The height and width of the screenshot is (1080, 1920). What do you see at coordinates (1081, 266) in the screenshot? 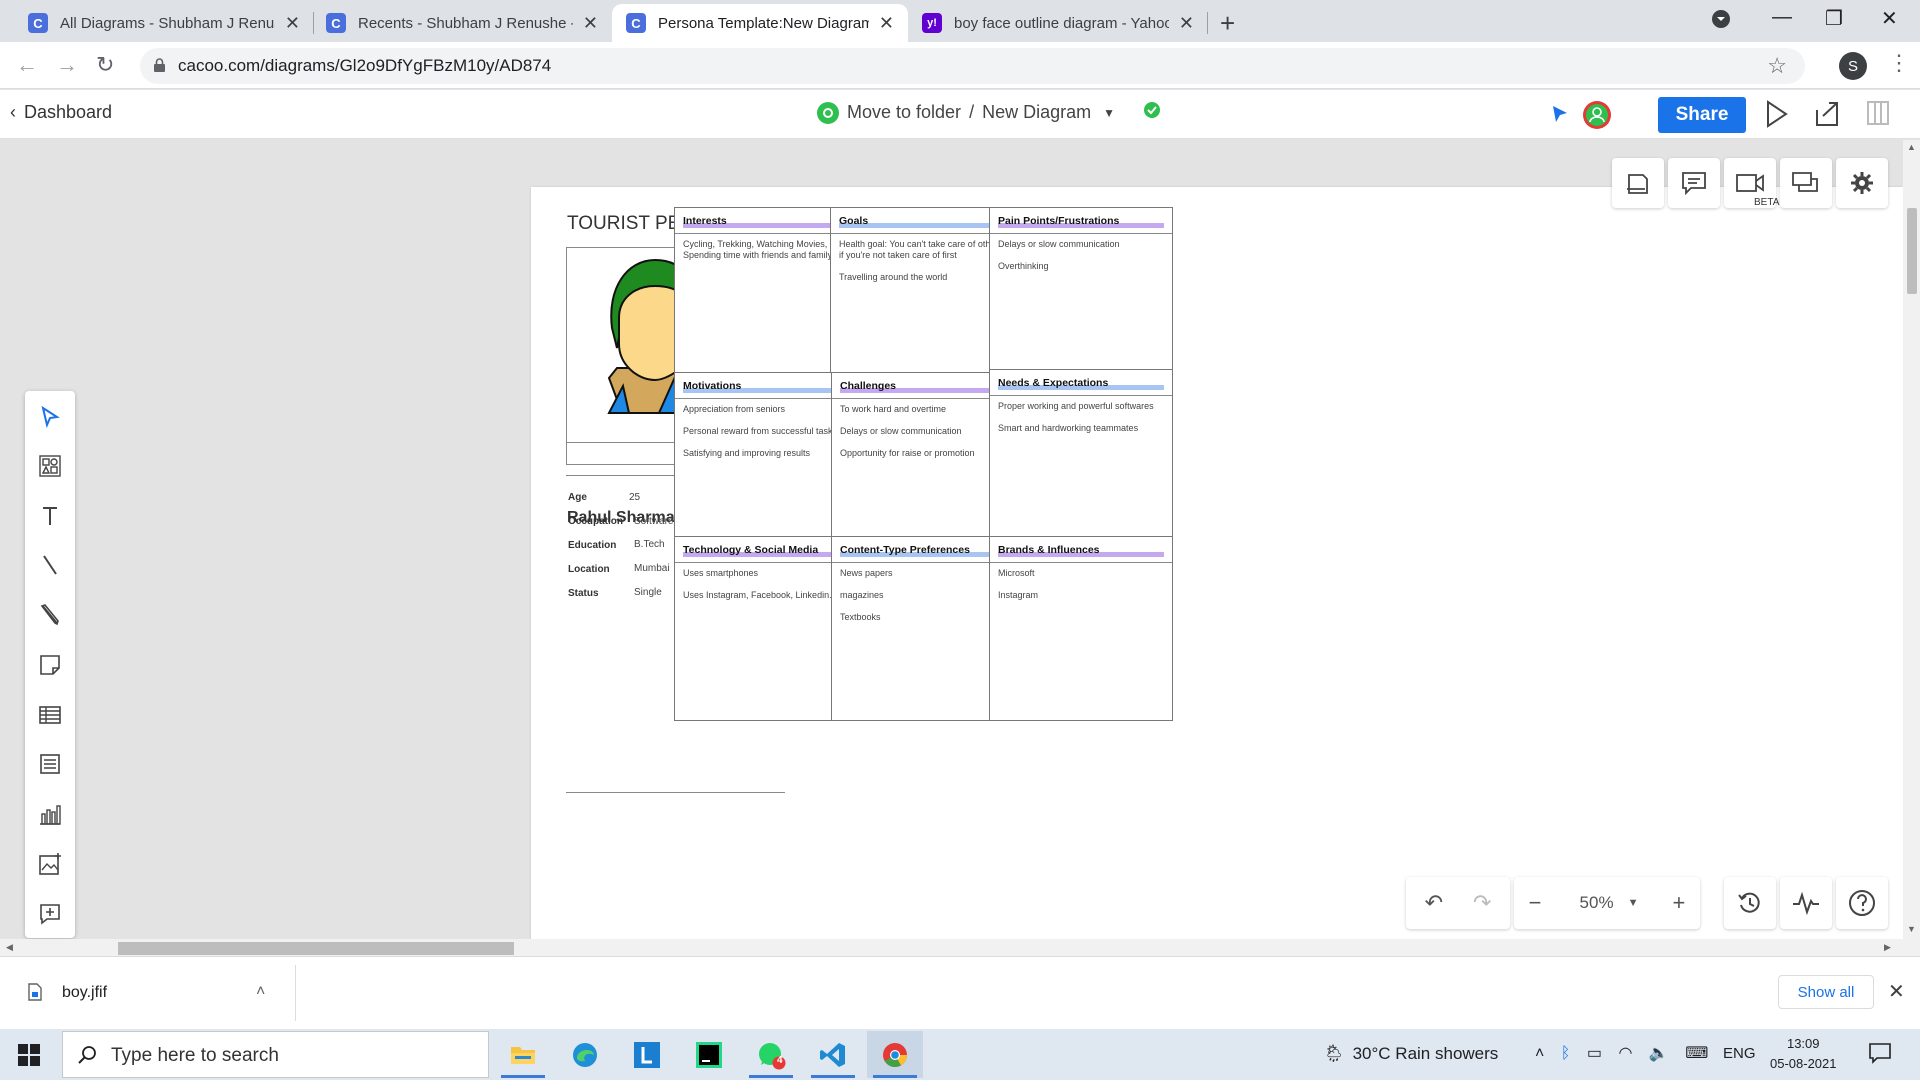
I see `card-item: Overthinking` at bounding box center [1081, 266].